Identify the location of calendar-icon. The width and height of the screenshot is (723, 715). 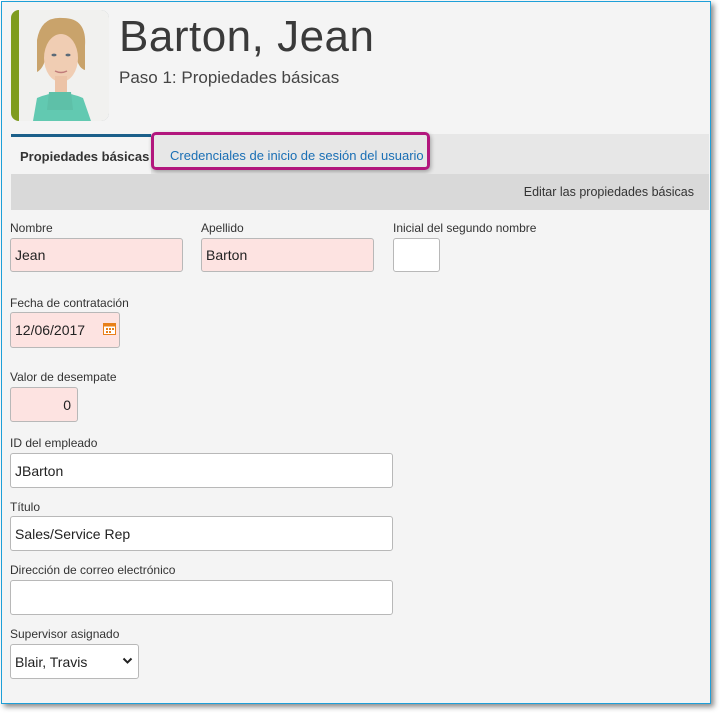
(109, 328).